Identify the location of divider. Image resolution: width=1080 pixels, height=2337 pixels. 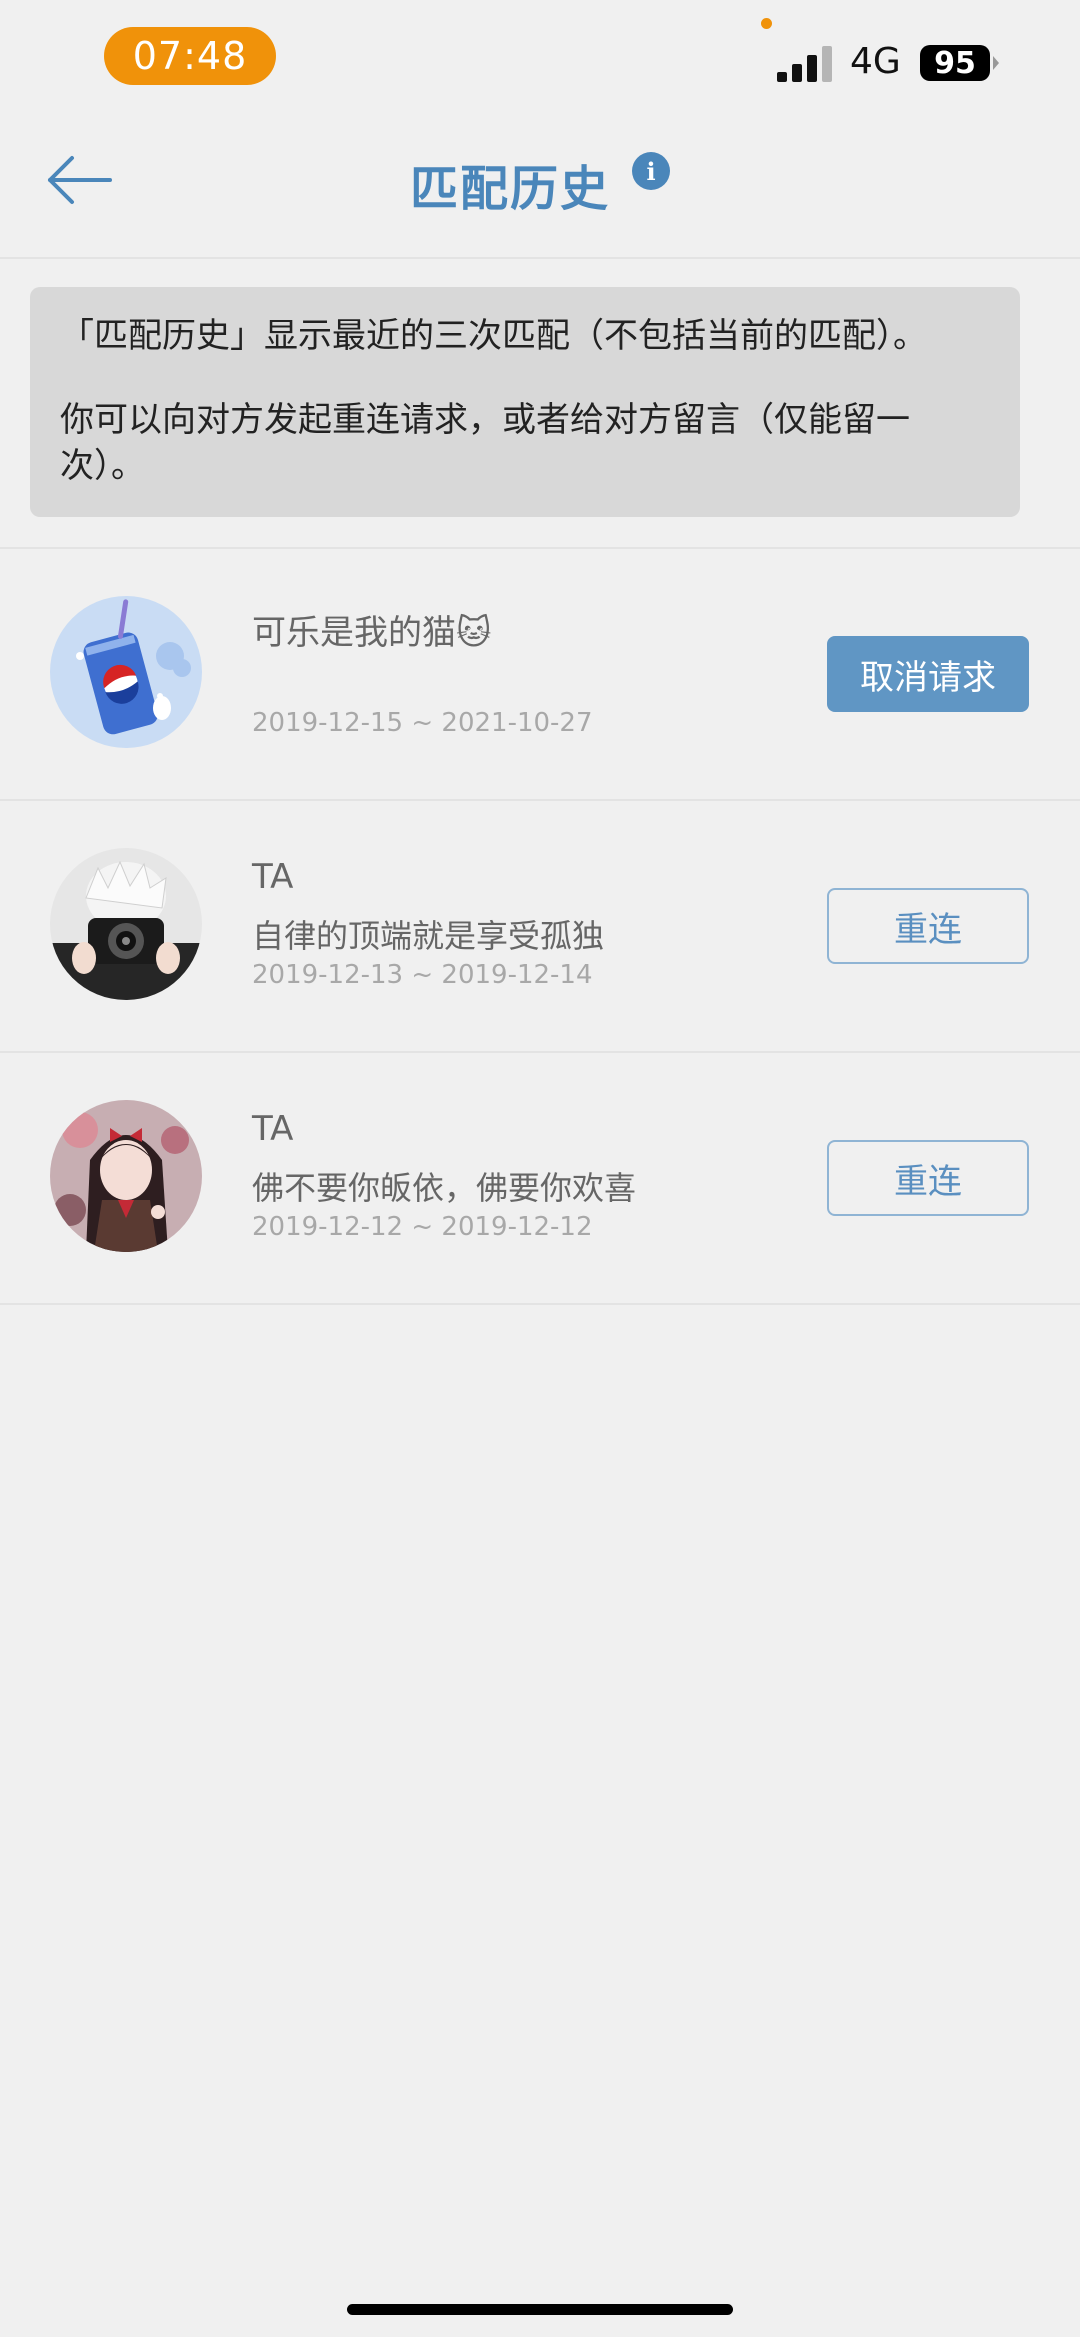
(540, 1304).